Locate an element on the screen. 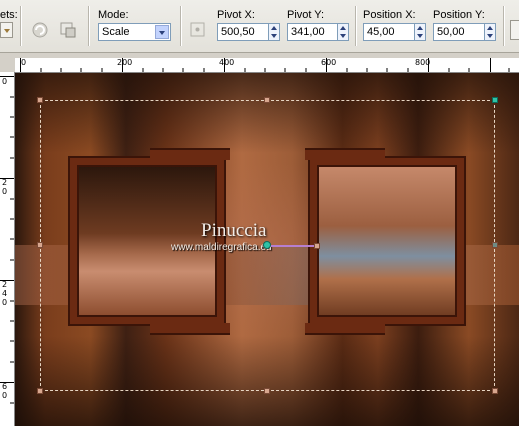 Image resolution: width=519 pixels, height=426 pixels. edge-handle-top is located at coordinates (267, 100).